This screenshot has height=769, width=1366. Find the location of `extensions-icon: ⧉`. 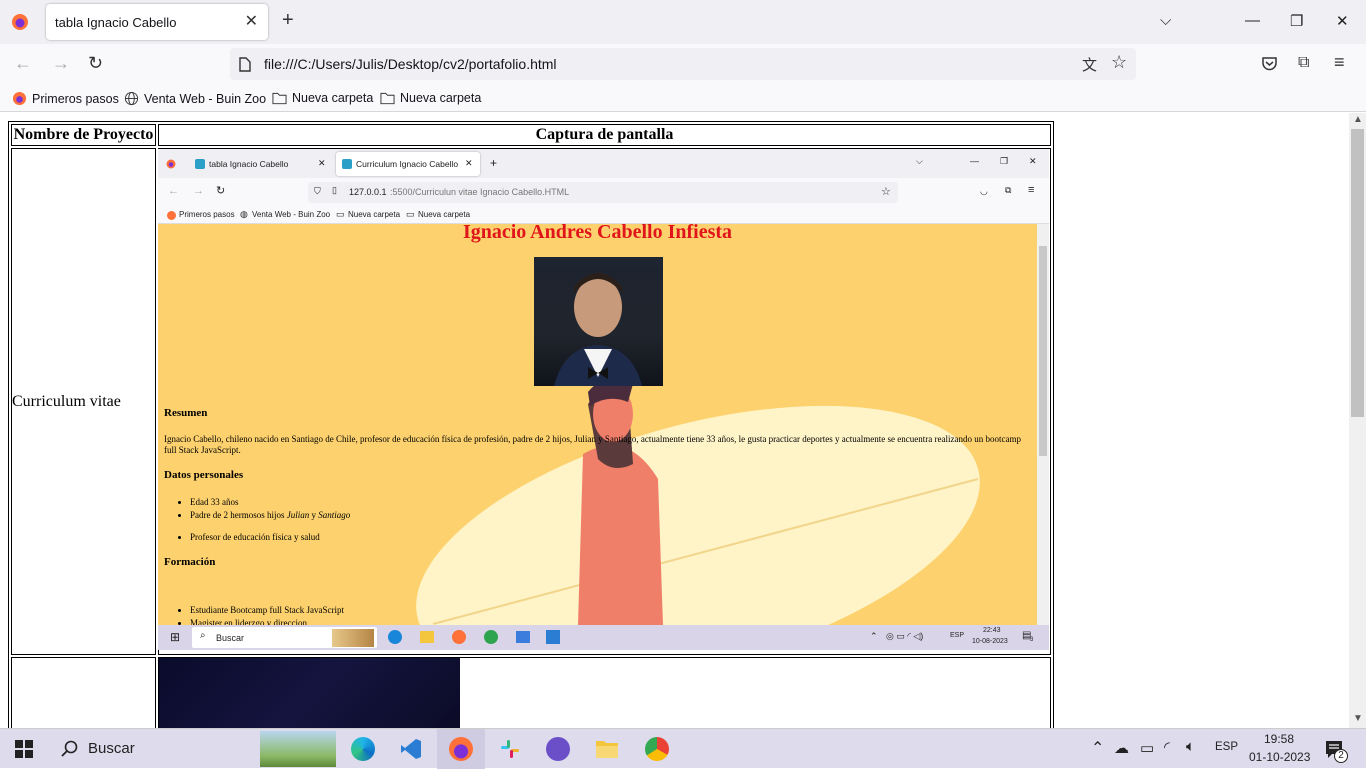

extensions-icon: ⧉ is located at coordinates (1303, 63).